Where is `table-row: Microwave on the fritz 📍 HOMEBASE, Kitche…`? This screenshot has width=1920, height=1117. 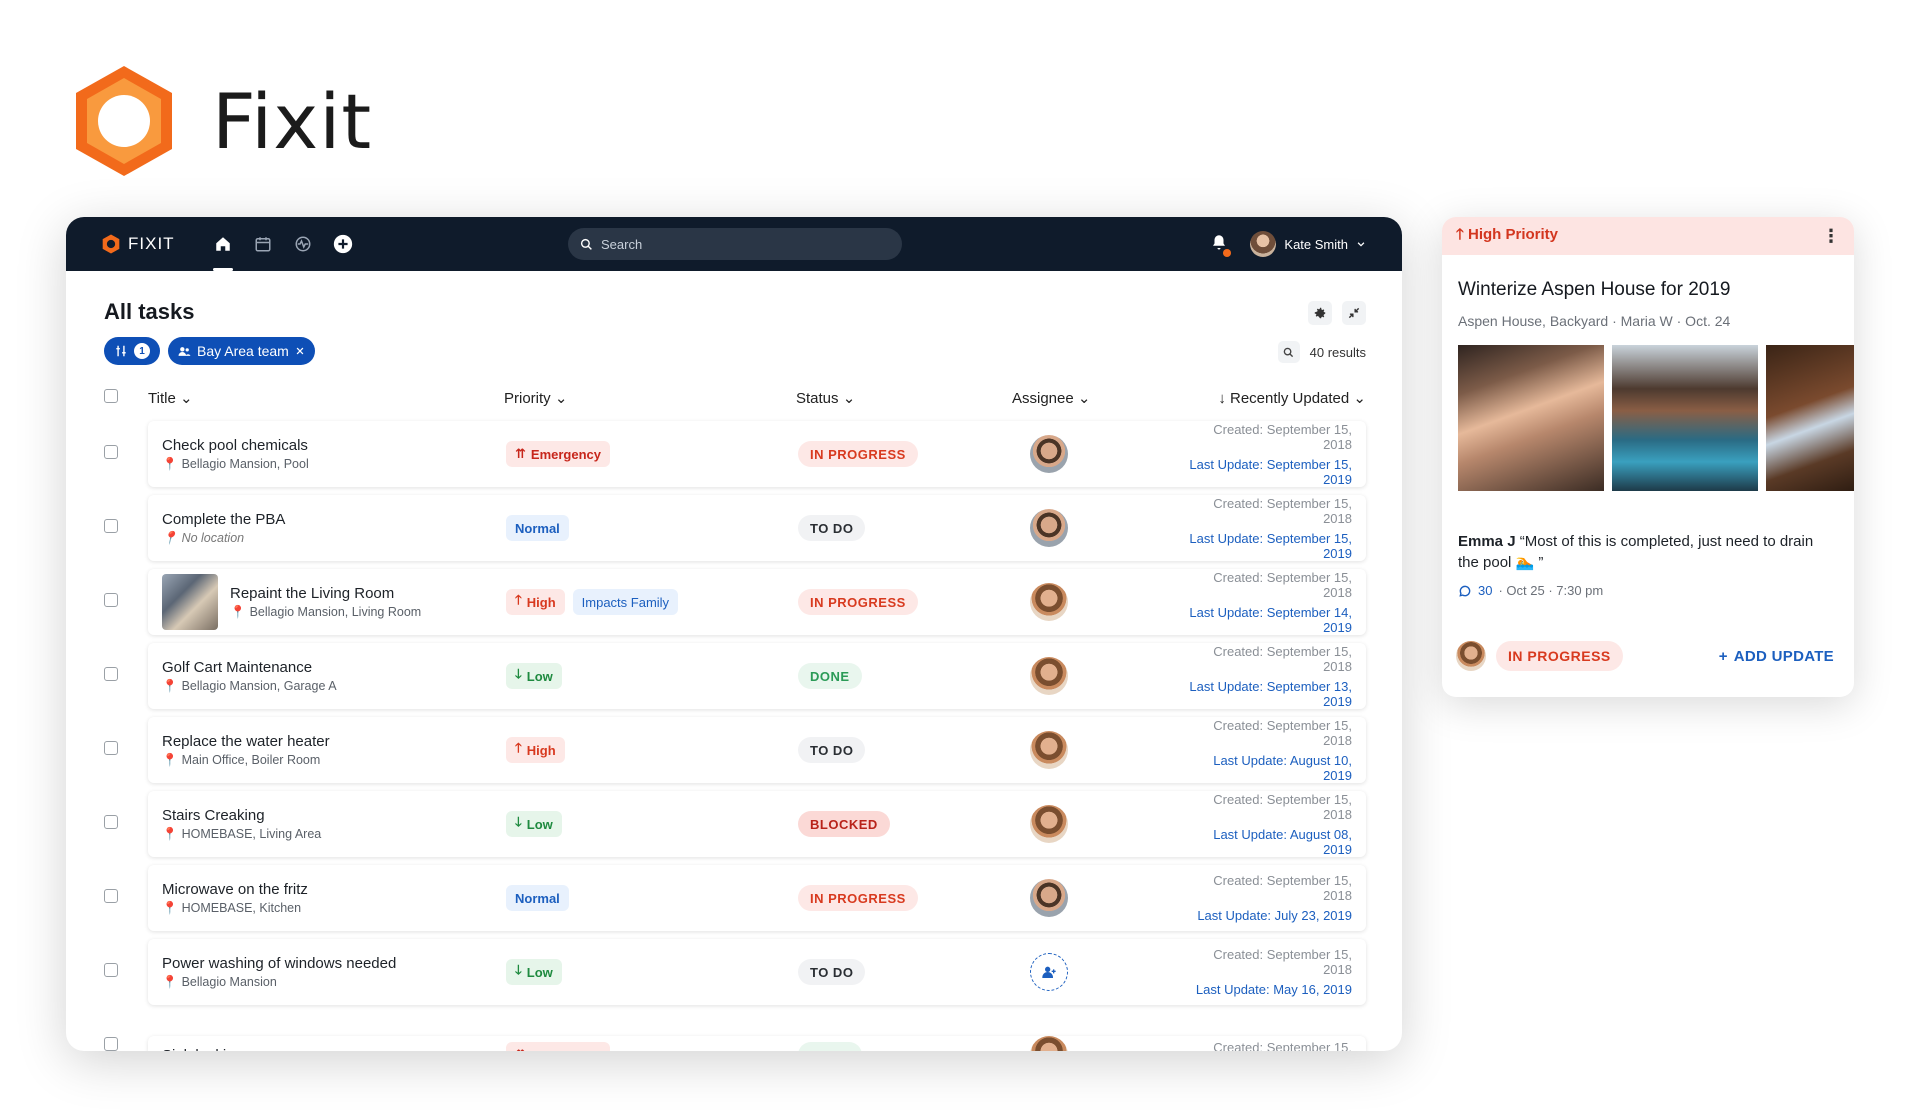 table-row: Microwave on the fritz 📍 HOMEBASE, Kitche… is located at coordinates (735, 898).